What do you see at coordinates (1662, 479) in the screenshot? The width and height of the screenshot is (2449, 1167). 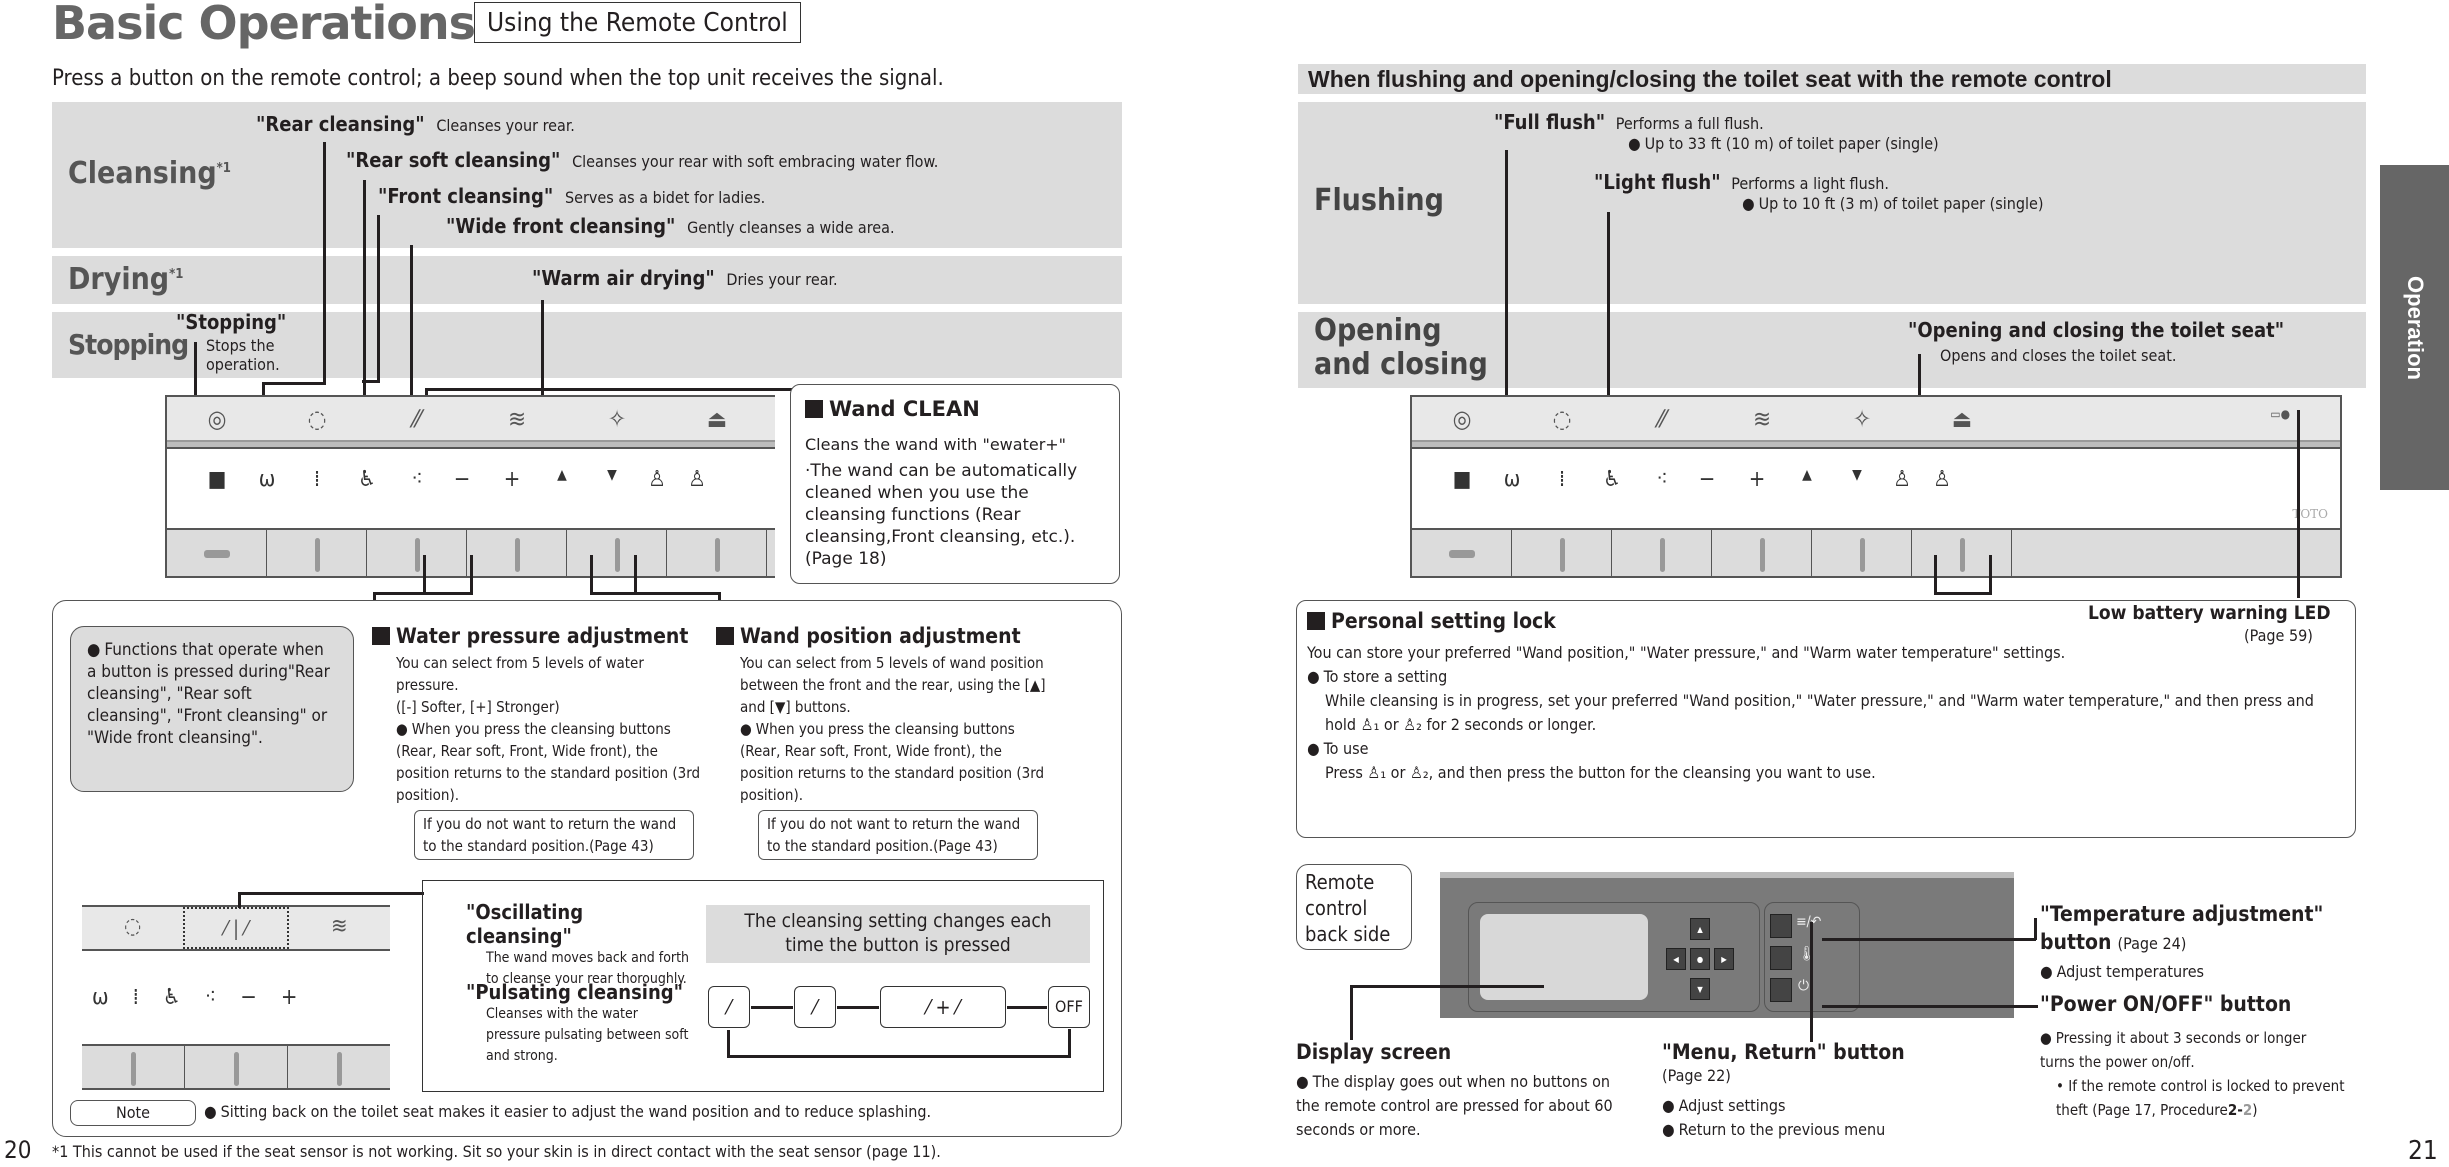 I see `wide-front-icon: ⁖` at bounding box center [1662, 479].